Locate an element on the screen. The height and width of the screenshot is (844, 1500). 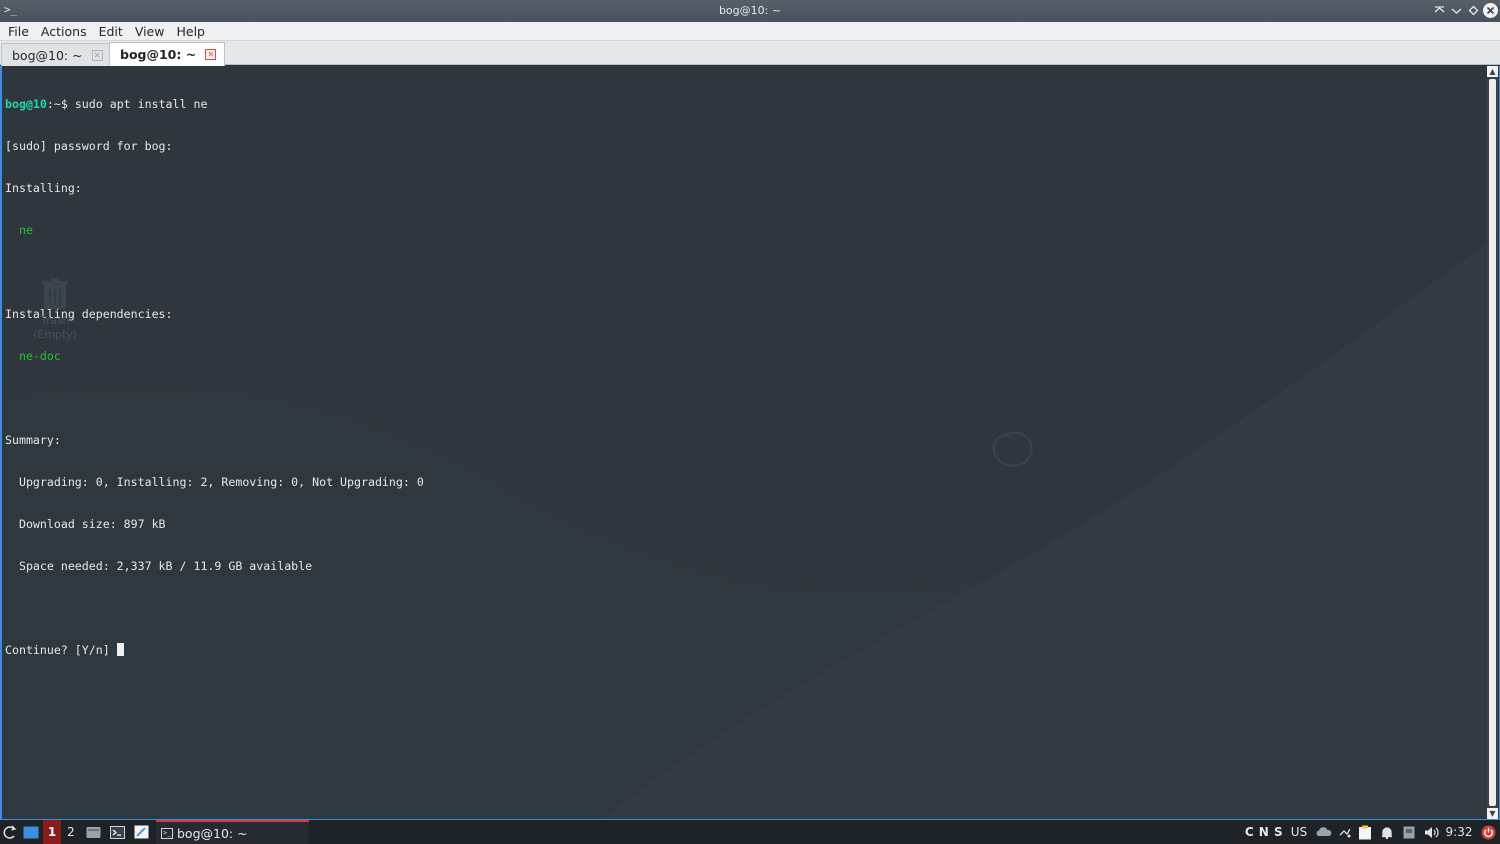
keyboard-indicators: C N S is located at coordinates (1264, 832).